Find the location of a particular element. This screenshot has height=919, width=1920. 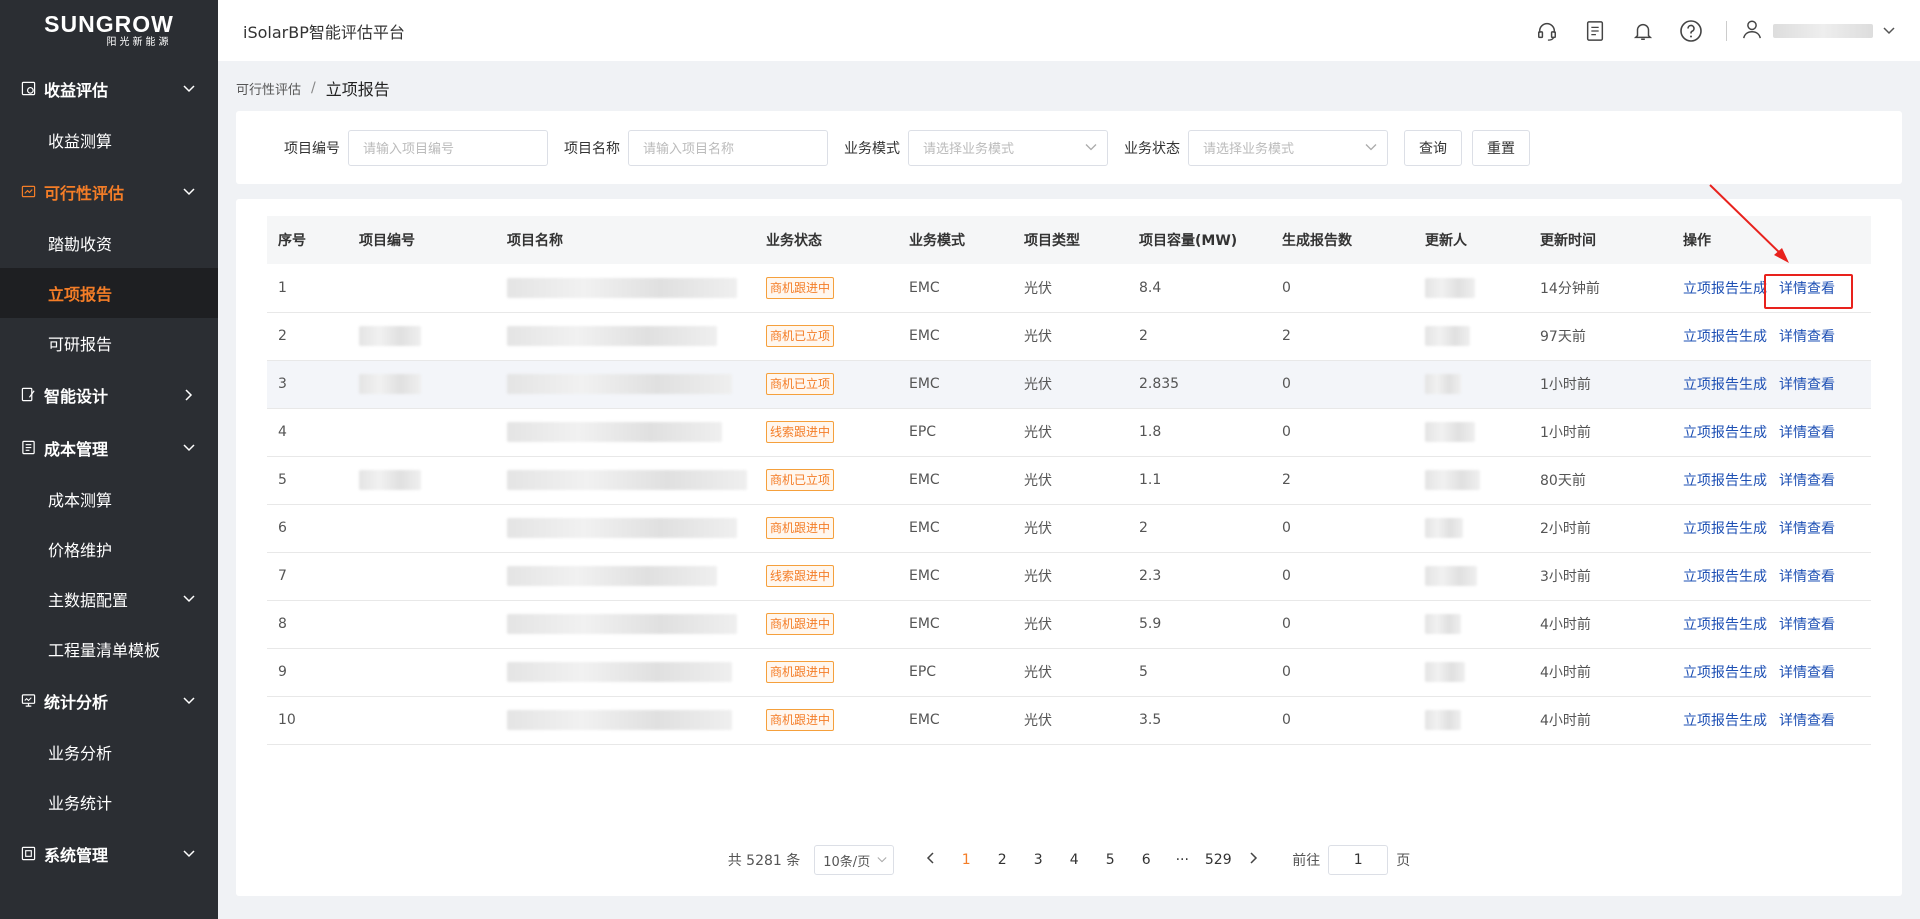

cell-status: 商机跟进中 is located at coordinates (826, 288).